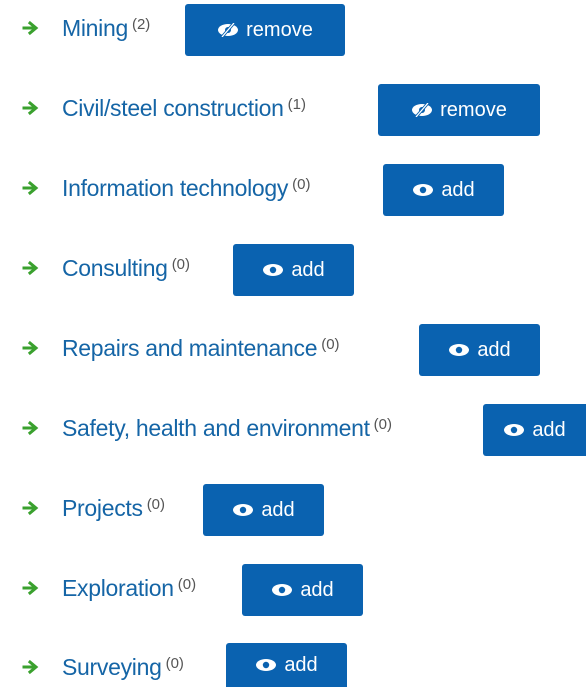 The width and height of the screenshot is (586, 687). I want to click on category-link-surveying: Surveying (0), so click(123, 667).